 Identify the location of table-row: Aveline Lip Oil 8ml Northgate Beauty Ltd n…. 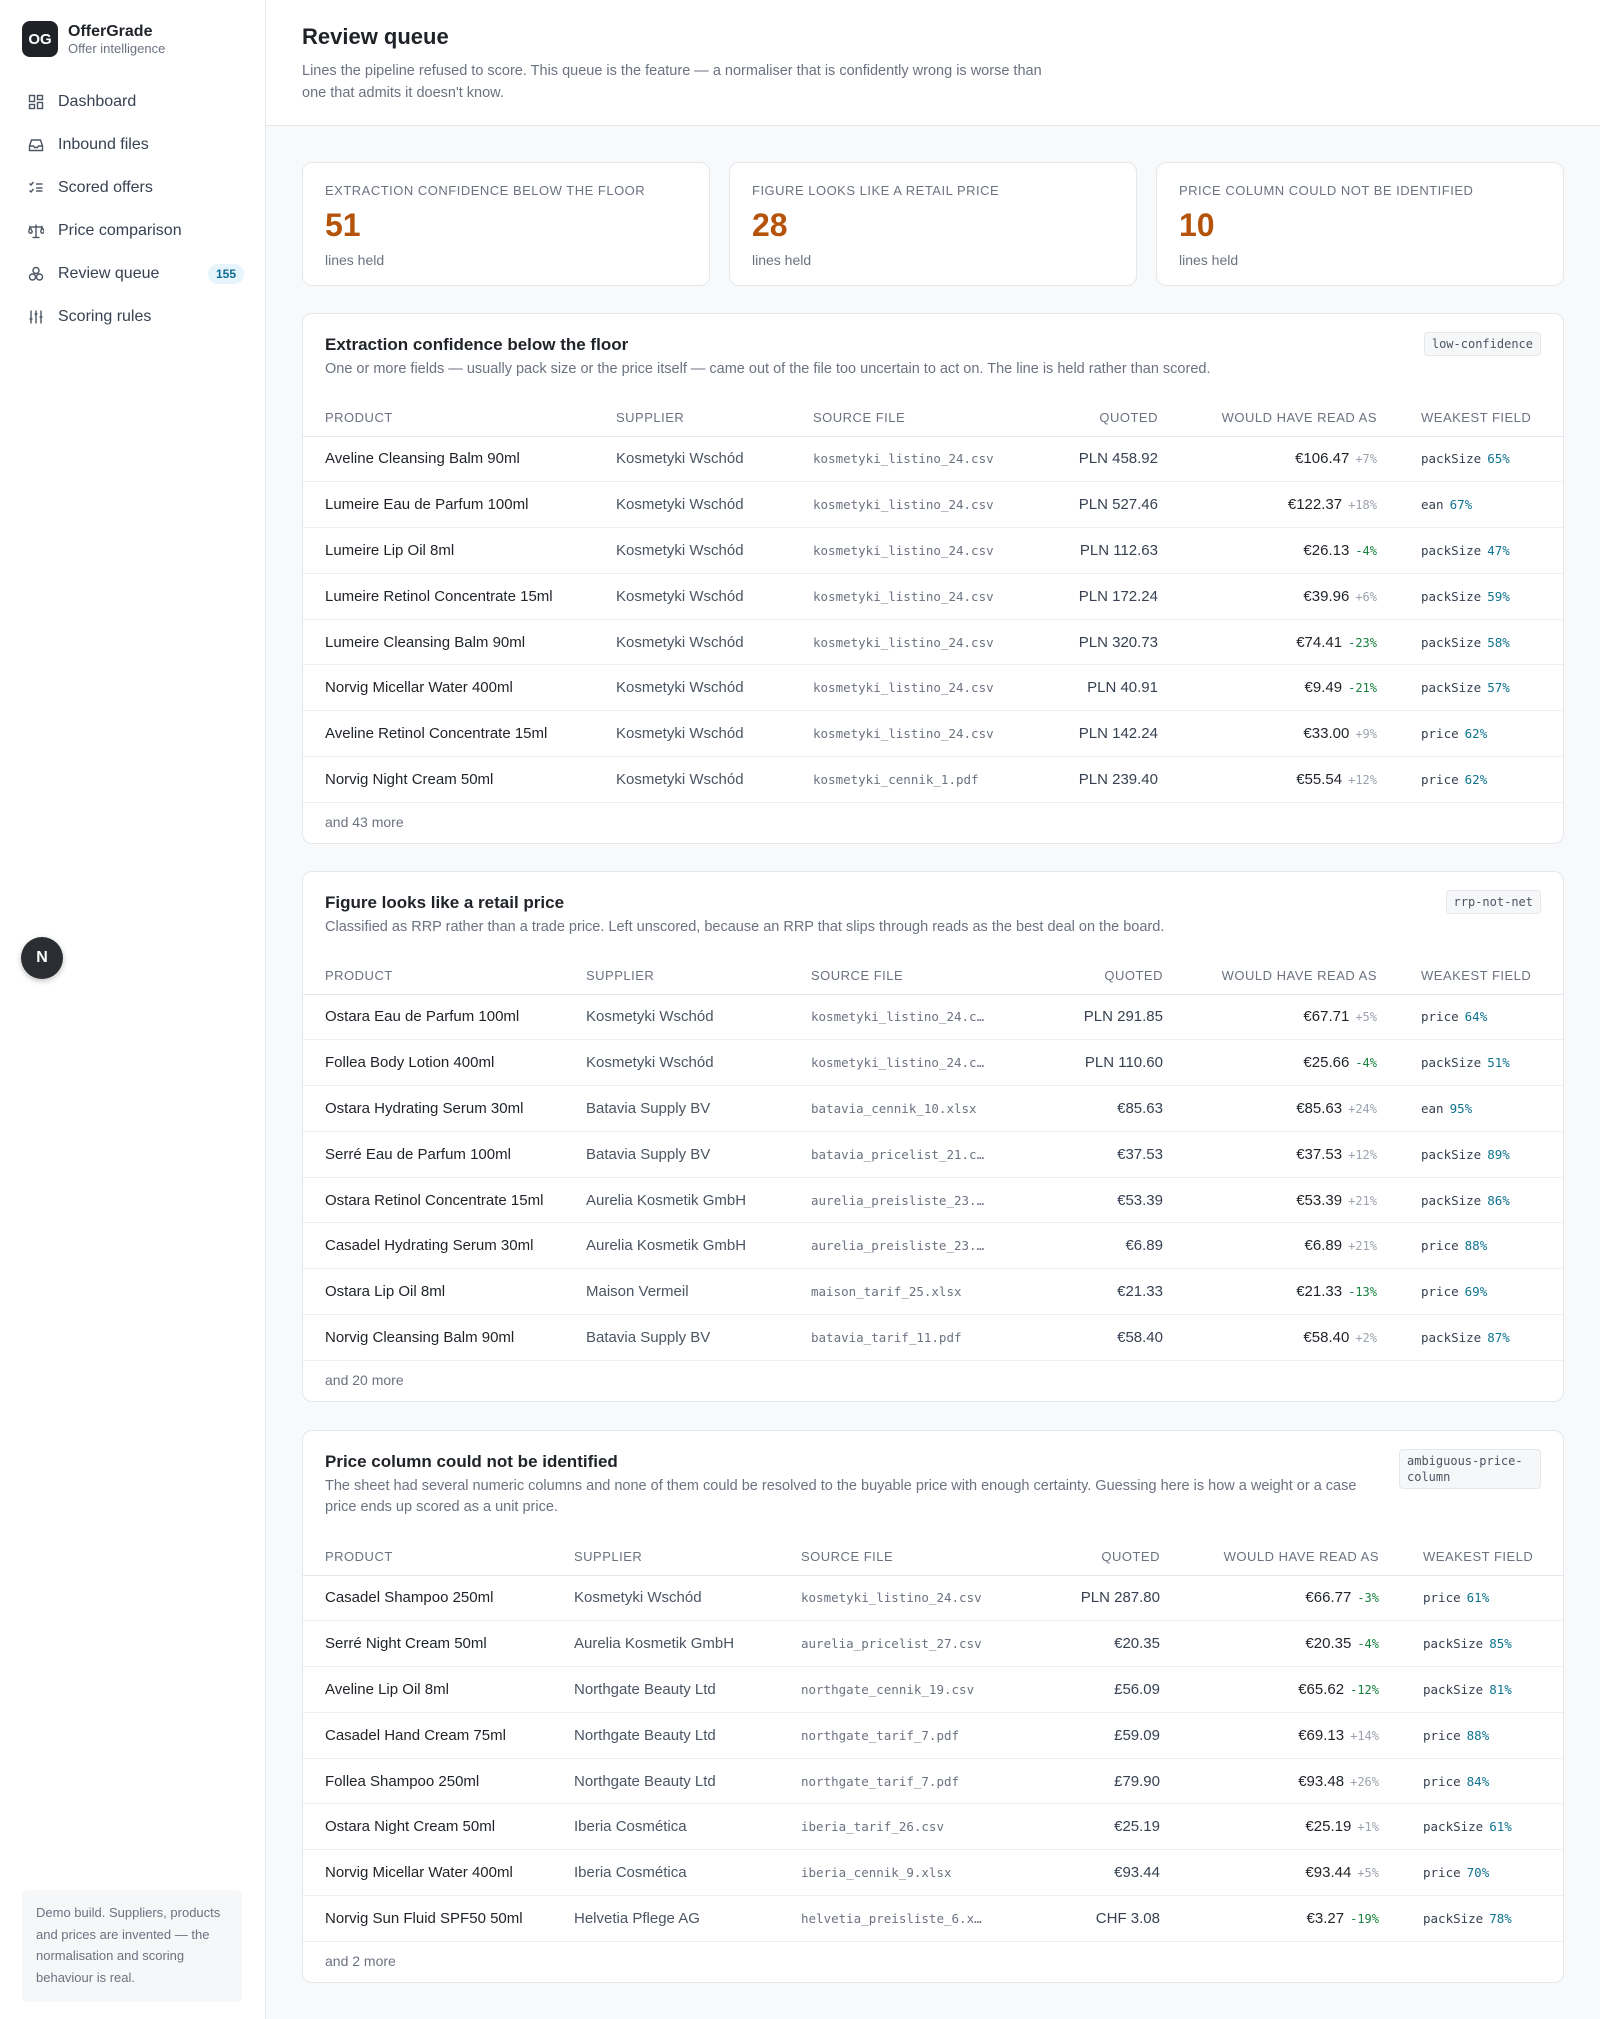
(933, 1689).